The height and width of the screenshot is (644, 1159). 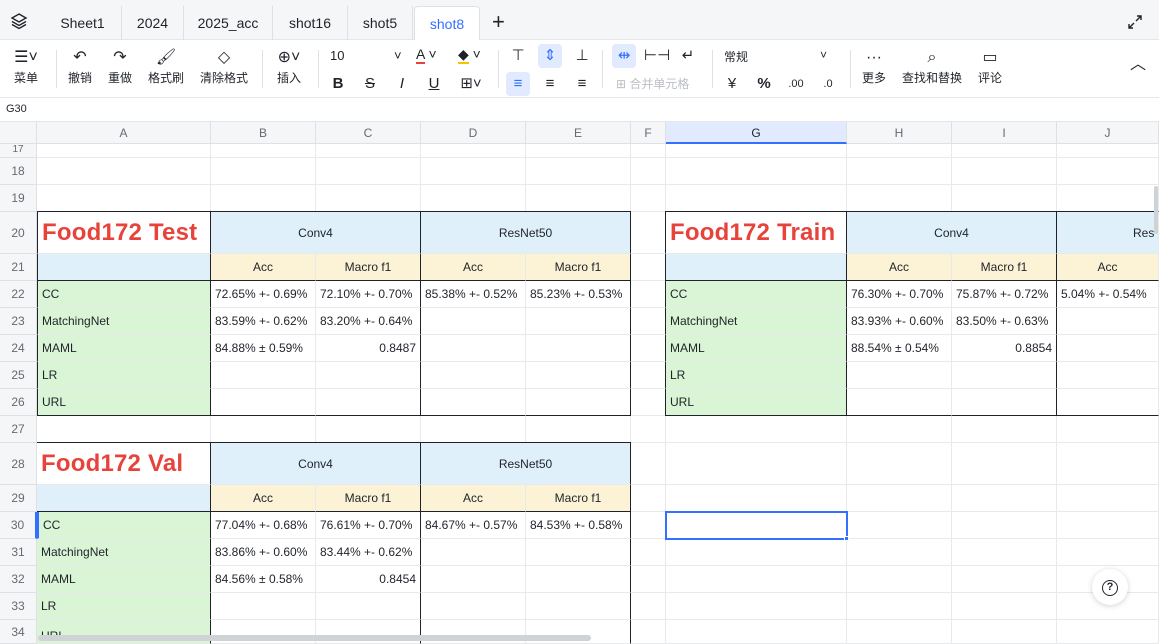 I want to click on align-middle-icon: ⇕, so click(x=550, y=56).